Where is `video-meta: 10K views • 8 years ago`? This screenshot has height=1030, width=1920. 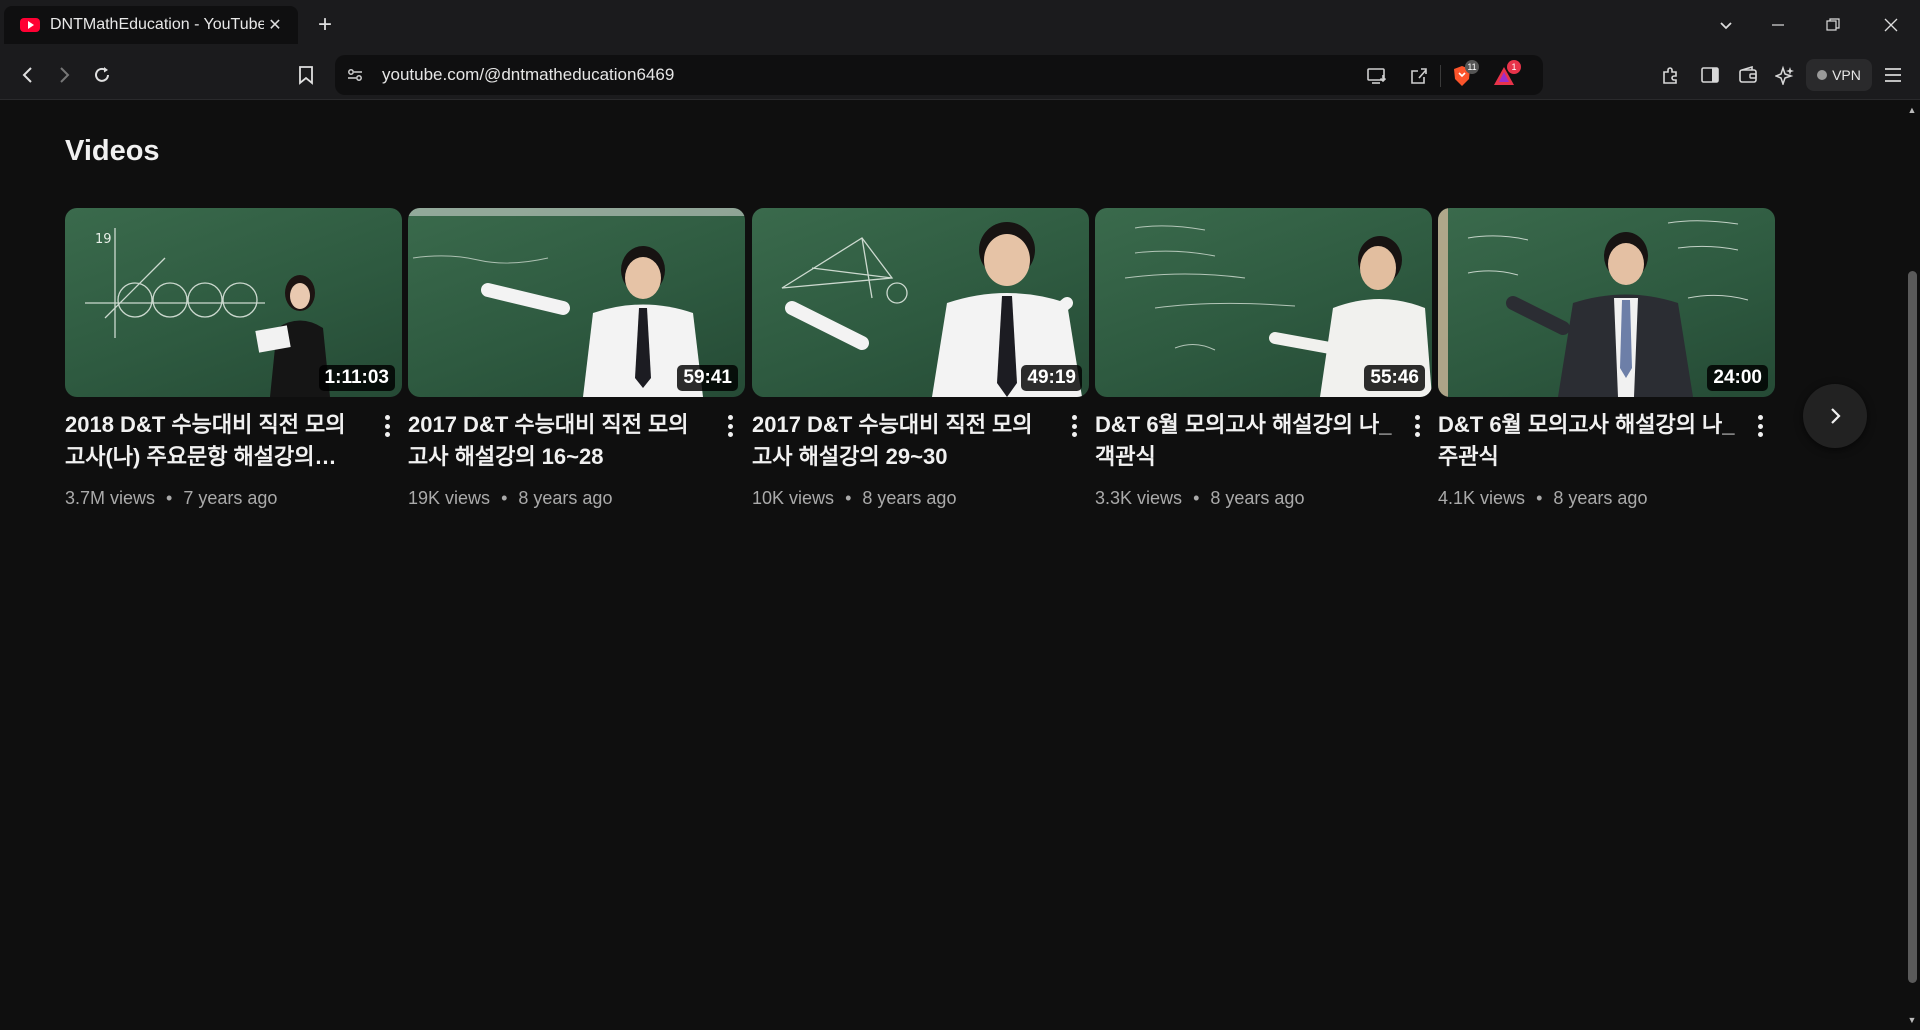
video-meta: 10K views • 8 years ago is located at coordinates (854, 498).